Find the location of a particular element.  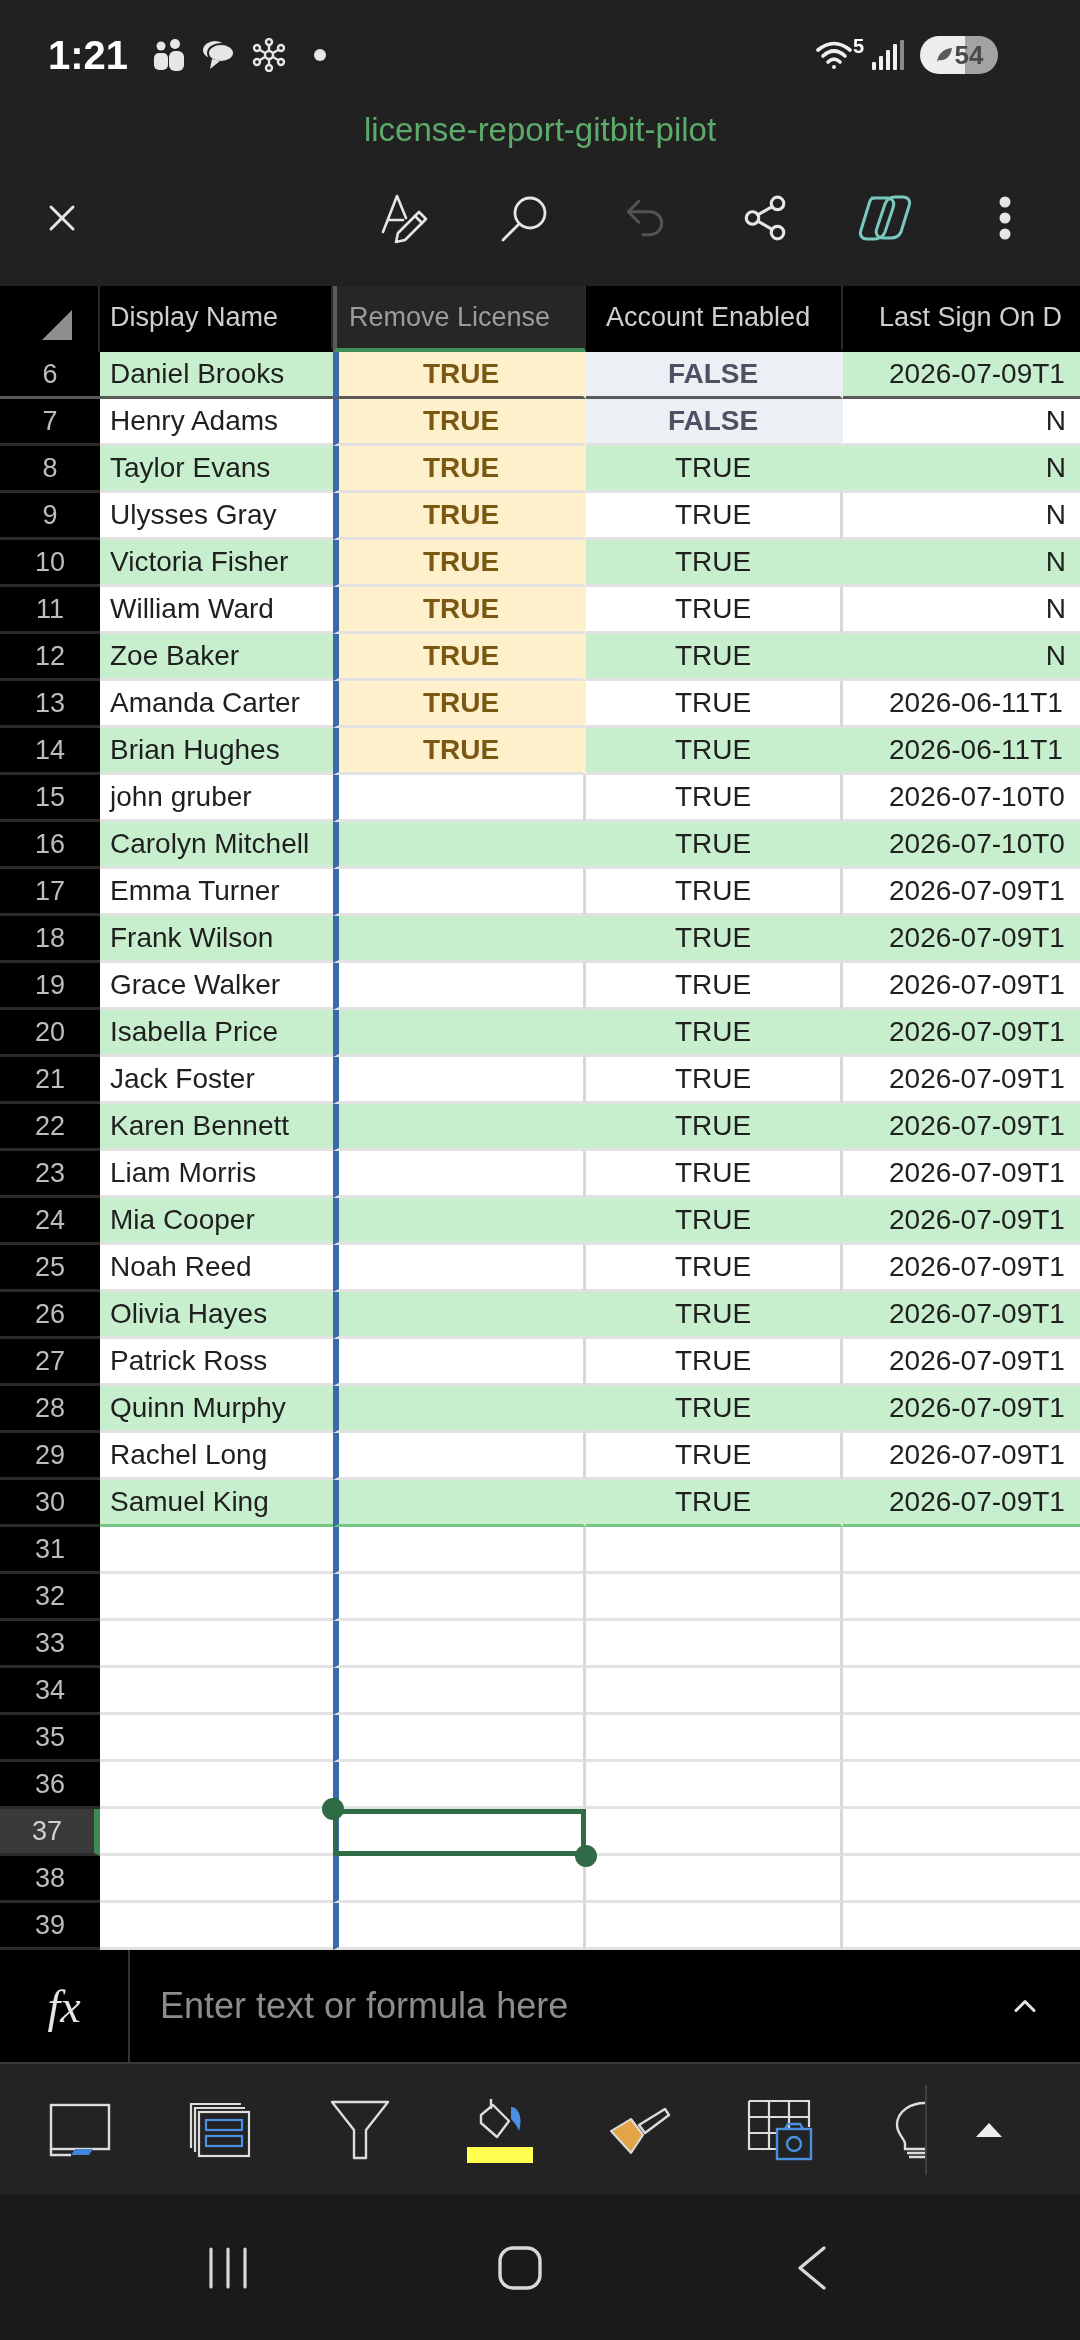

table-cell: Samuel King is located at coordinates (216, 1503).